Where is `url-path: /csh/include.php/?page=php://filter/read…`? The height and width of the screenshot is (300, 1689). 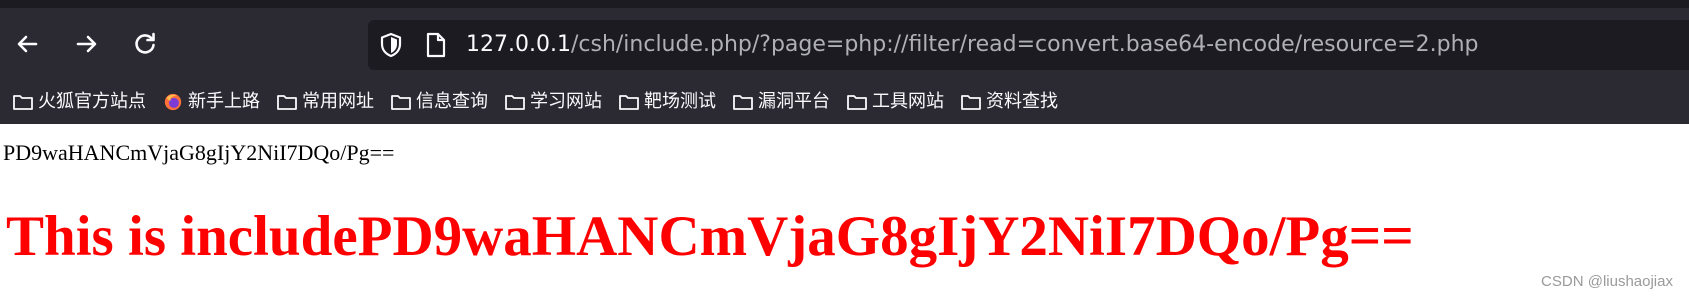 url-path: /csh/include.php/?page=php://filter/read… is located at coordinates (1024, 44).